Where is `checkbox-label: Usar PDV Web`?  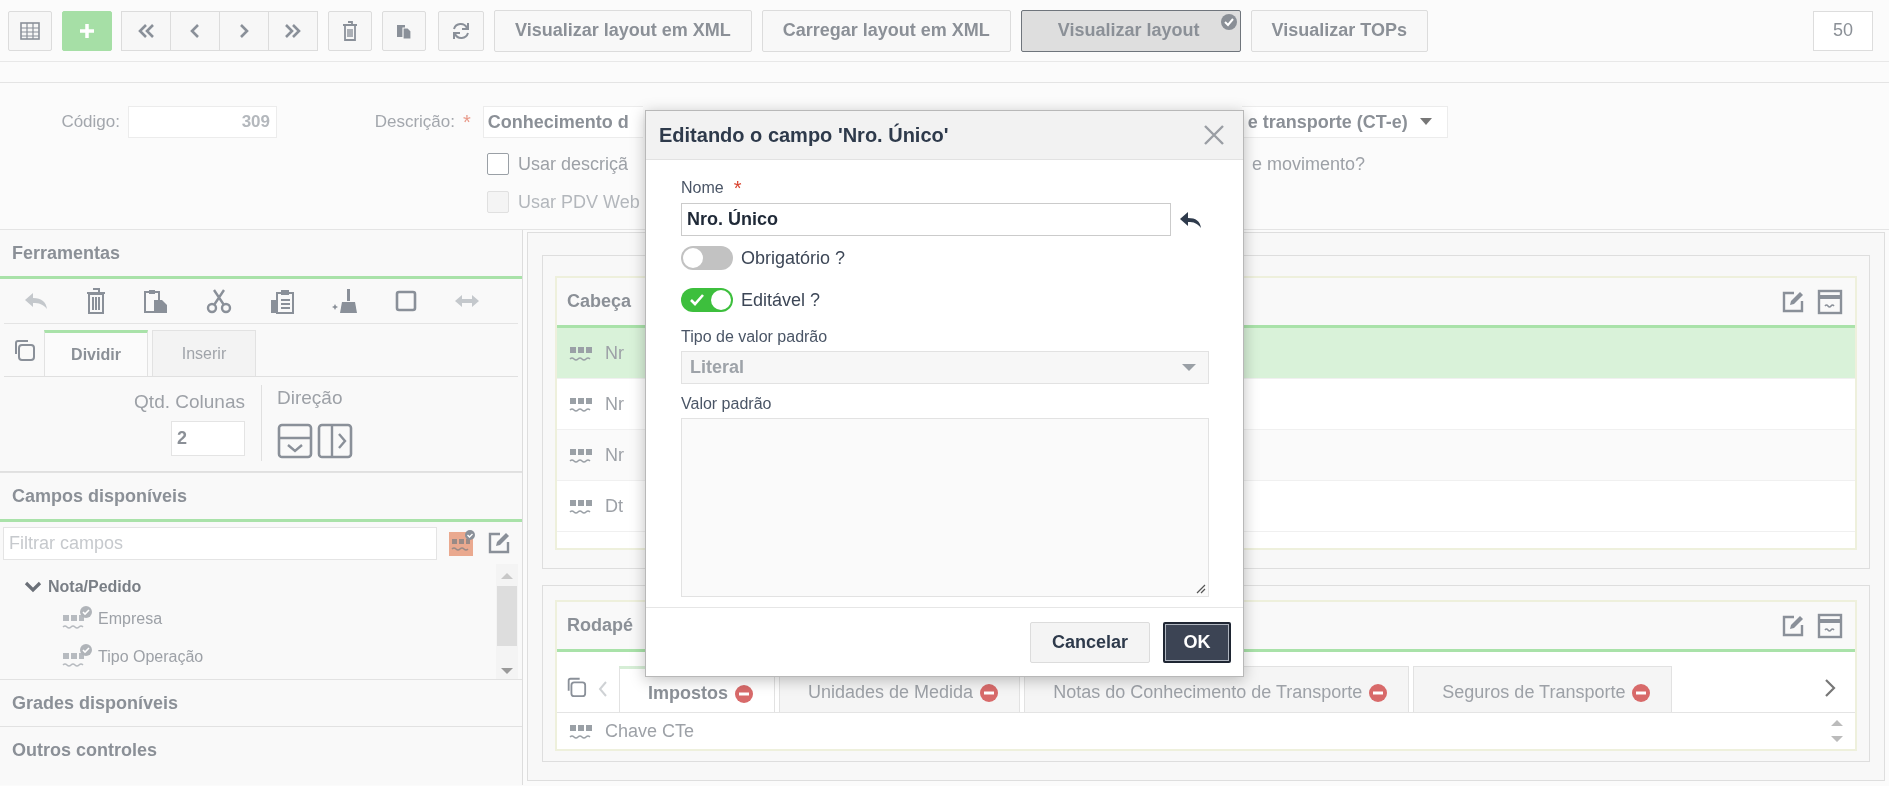
checkbox-label: Usar PDV Web is located at coordinates (579, 202).